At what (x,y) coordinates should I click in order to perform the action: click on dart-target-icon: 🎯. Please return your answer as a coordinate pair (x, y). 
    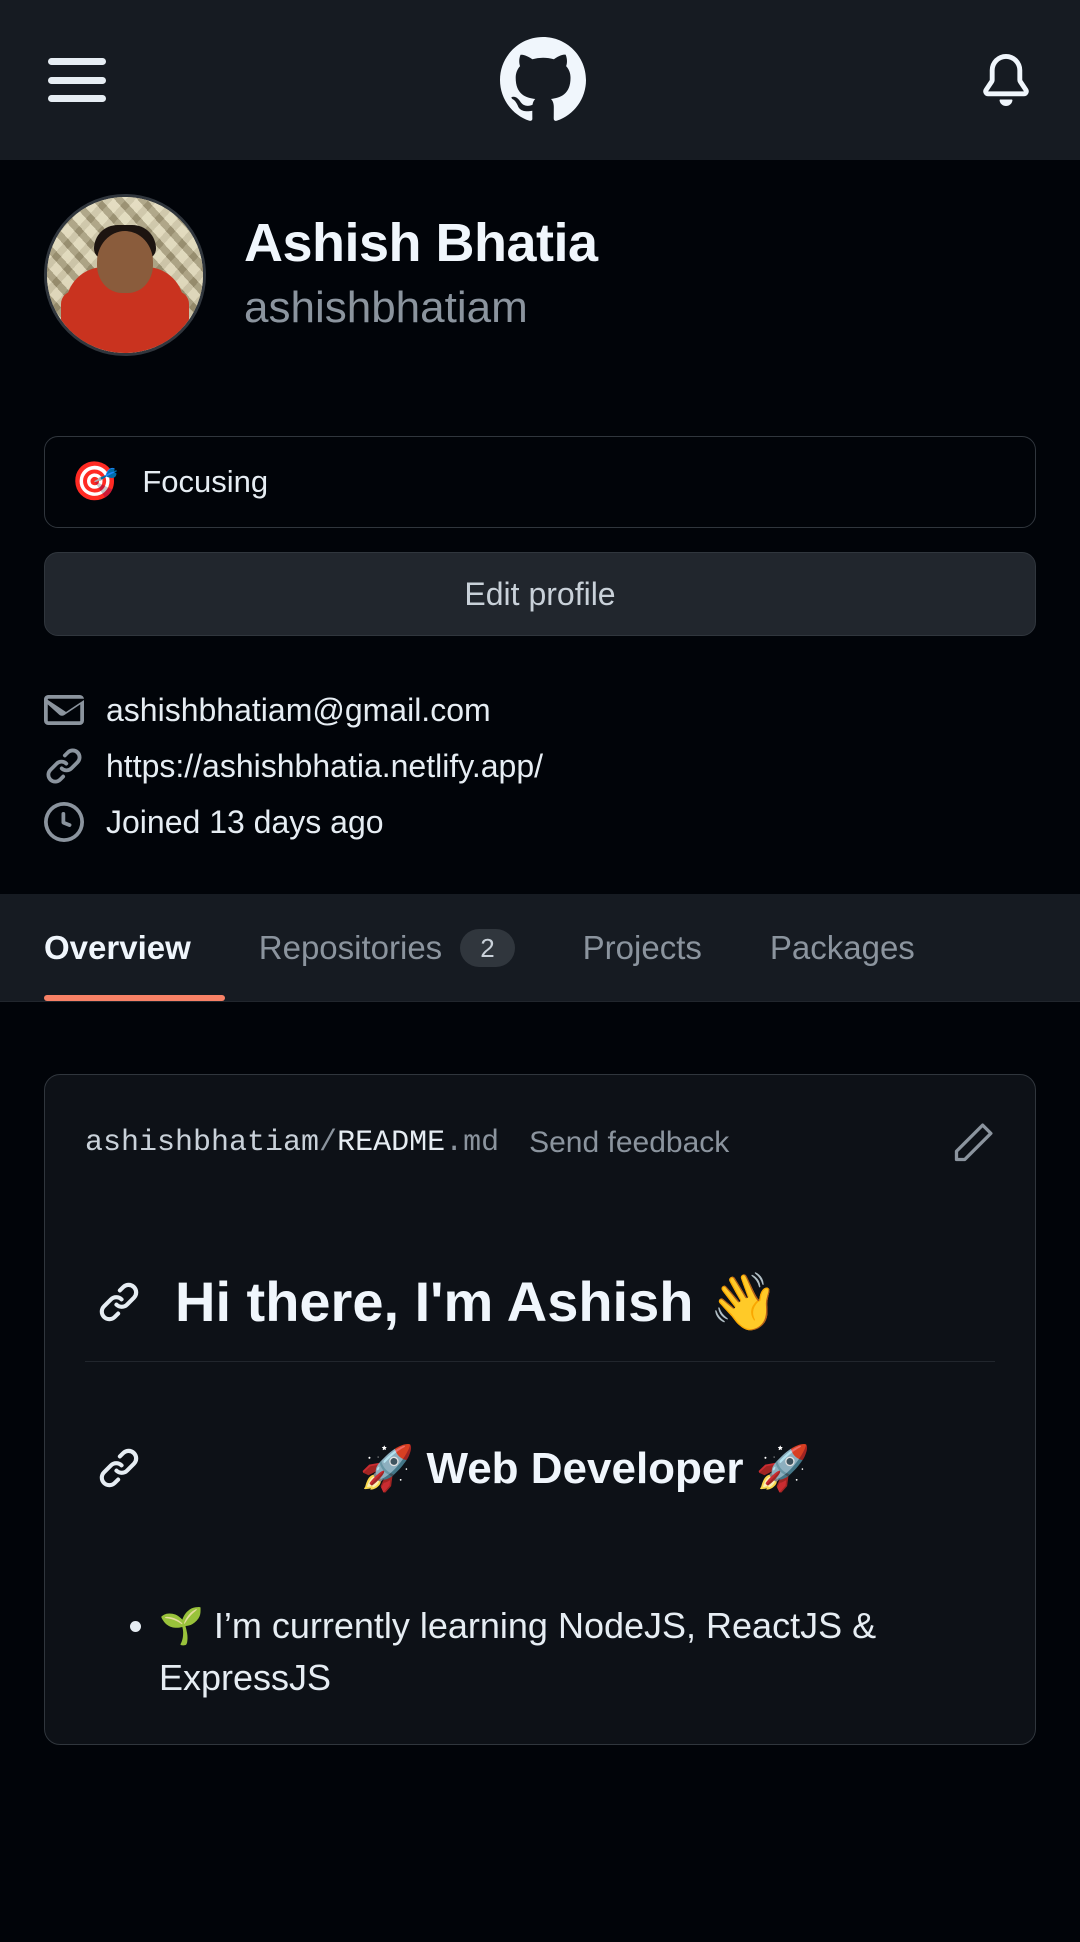
    Looking at the image, I should click on (95, 482).